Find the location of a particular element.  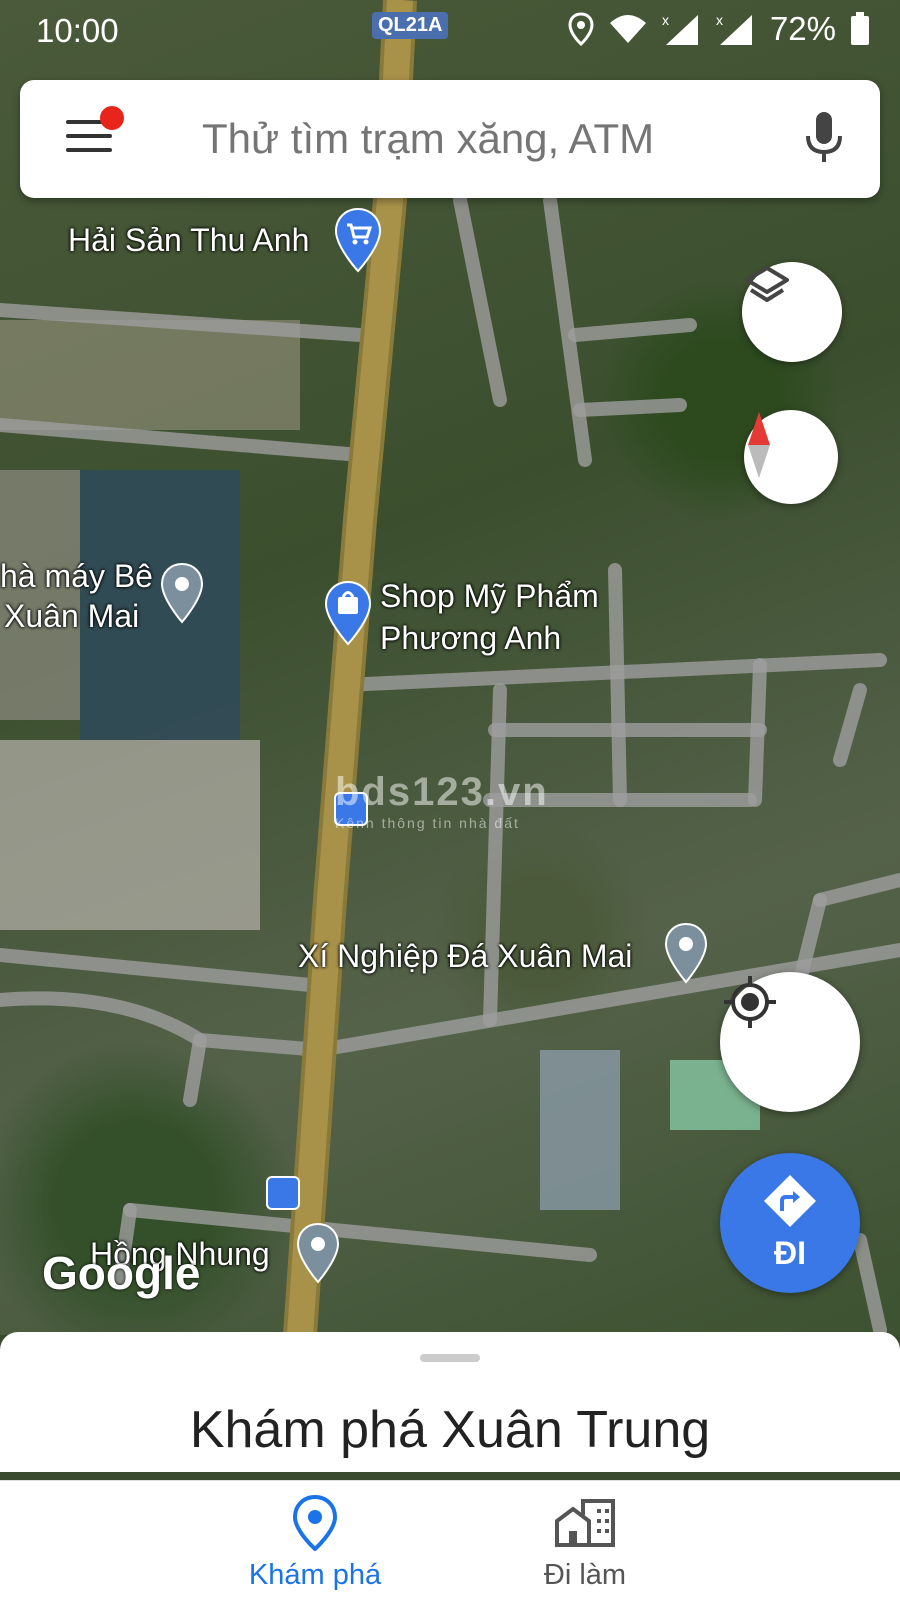

search-bar is located at coordinates (450, 139).